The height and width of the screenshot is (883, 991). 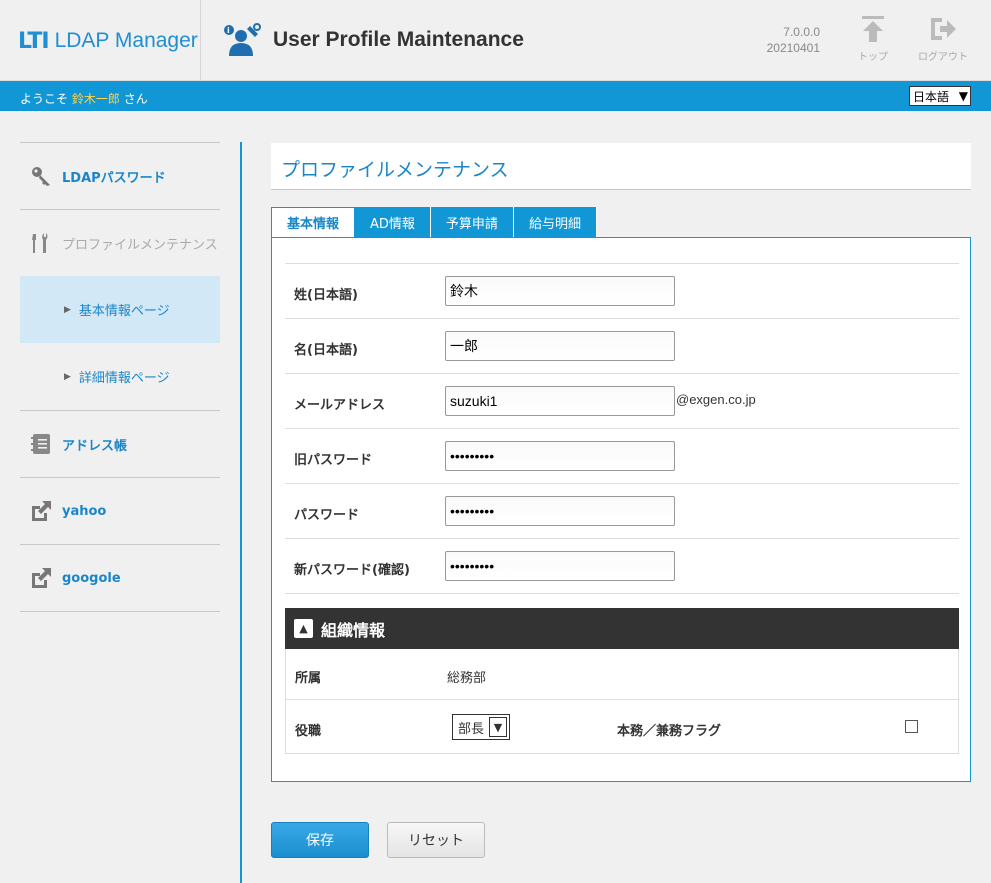 I want to click on user-settings-icon: i, so click(x=242, y=39).